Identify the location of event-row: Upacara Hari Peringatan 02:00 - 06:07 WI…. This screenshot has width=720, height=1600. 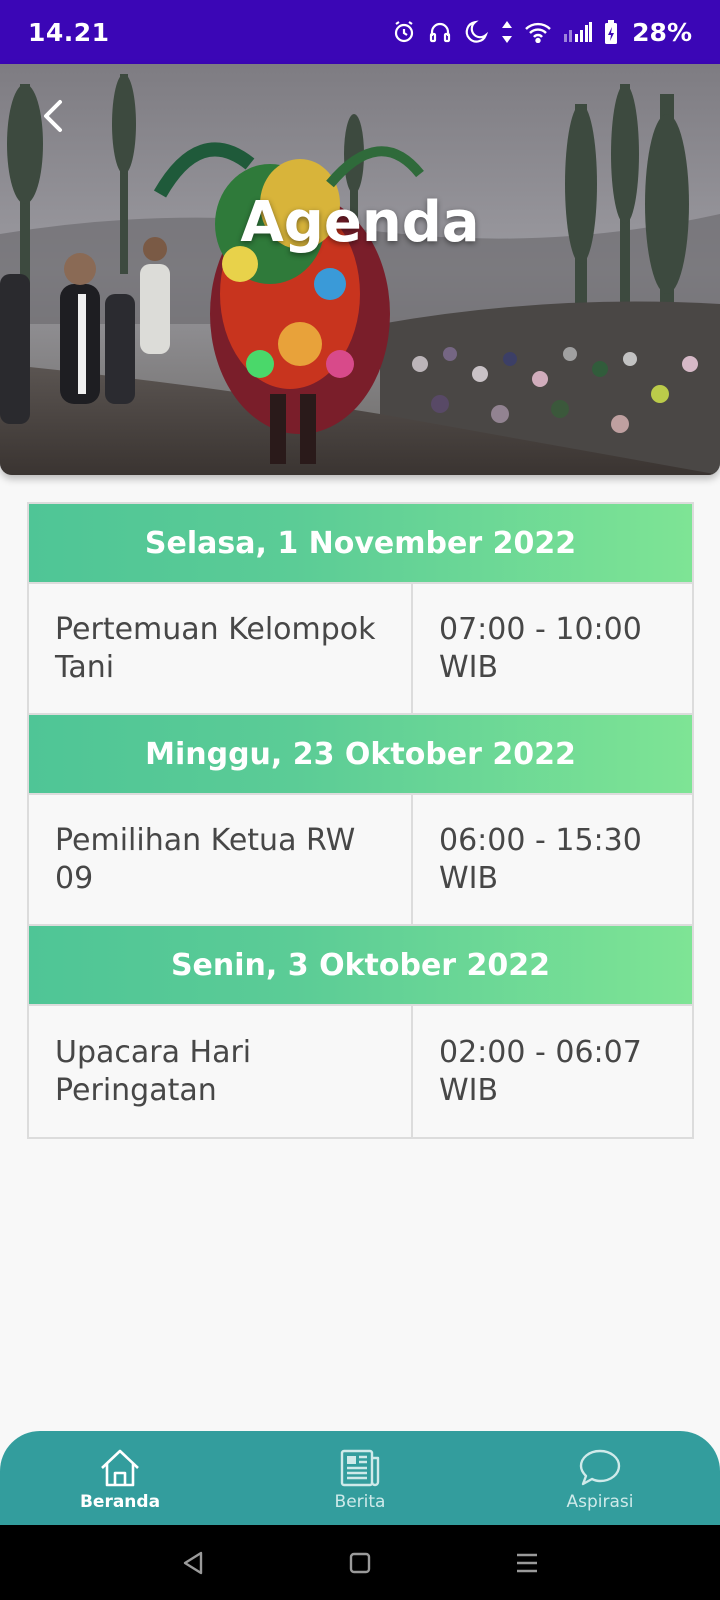
(360, 1071).